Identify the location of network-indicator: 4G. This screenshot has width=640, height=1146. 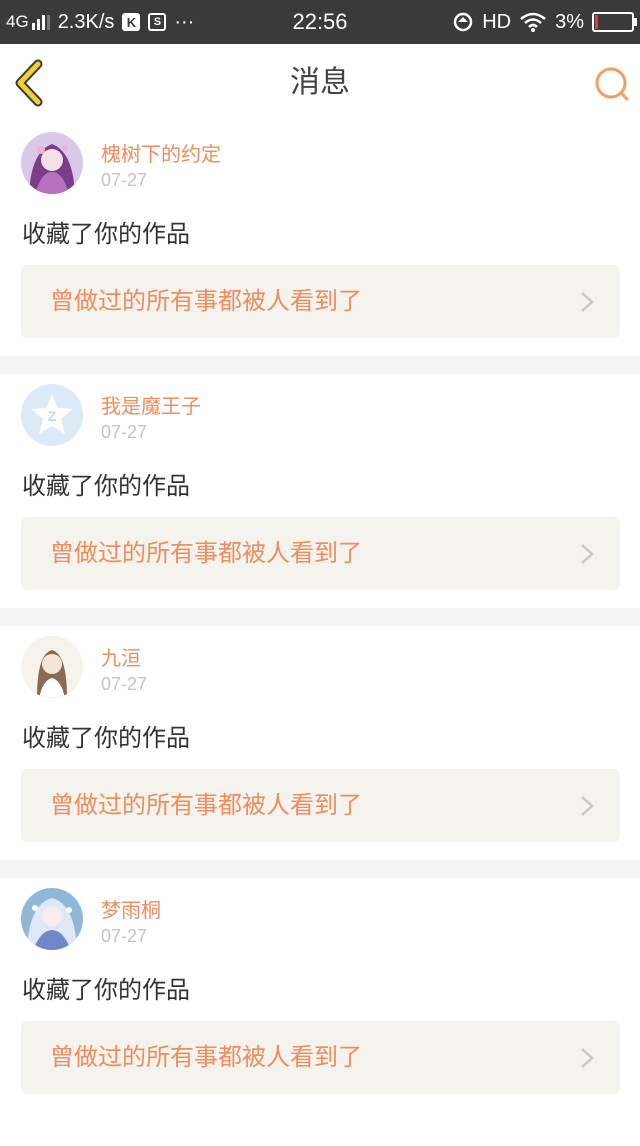
(28, 22).